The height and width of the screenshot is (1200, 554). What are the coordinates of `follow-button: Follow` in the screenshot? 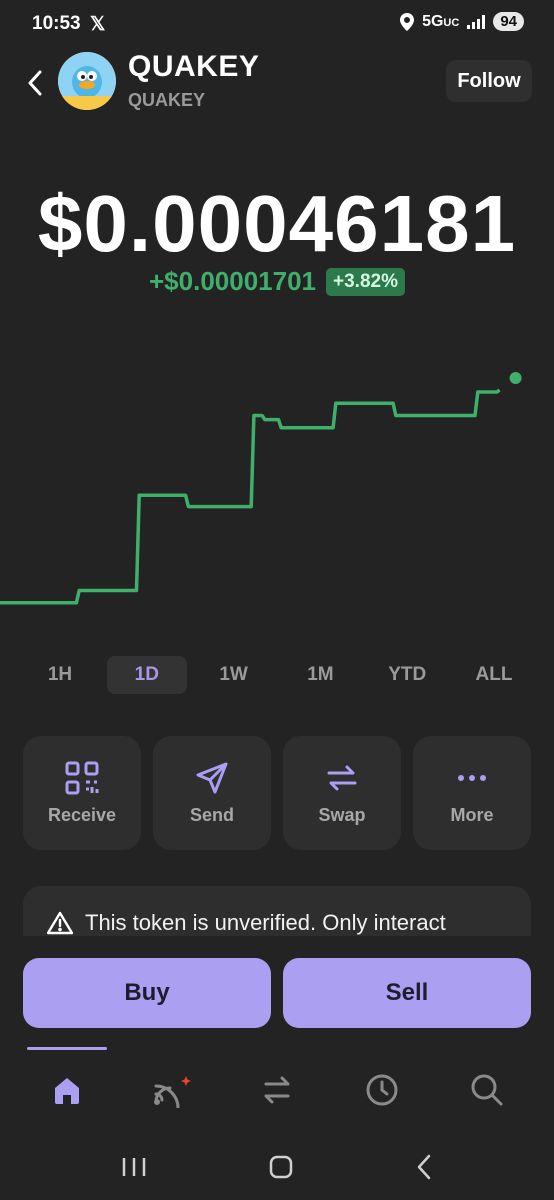 It's located at (489, 81).